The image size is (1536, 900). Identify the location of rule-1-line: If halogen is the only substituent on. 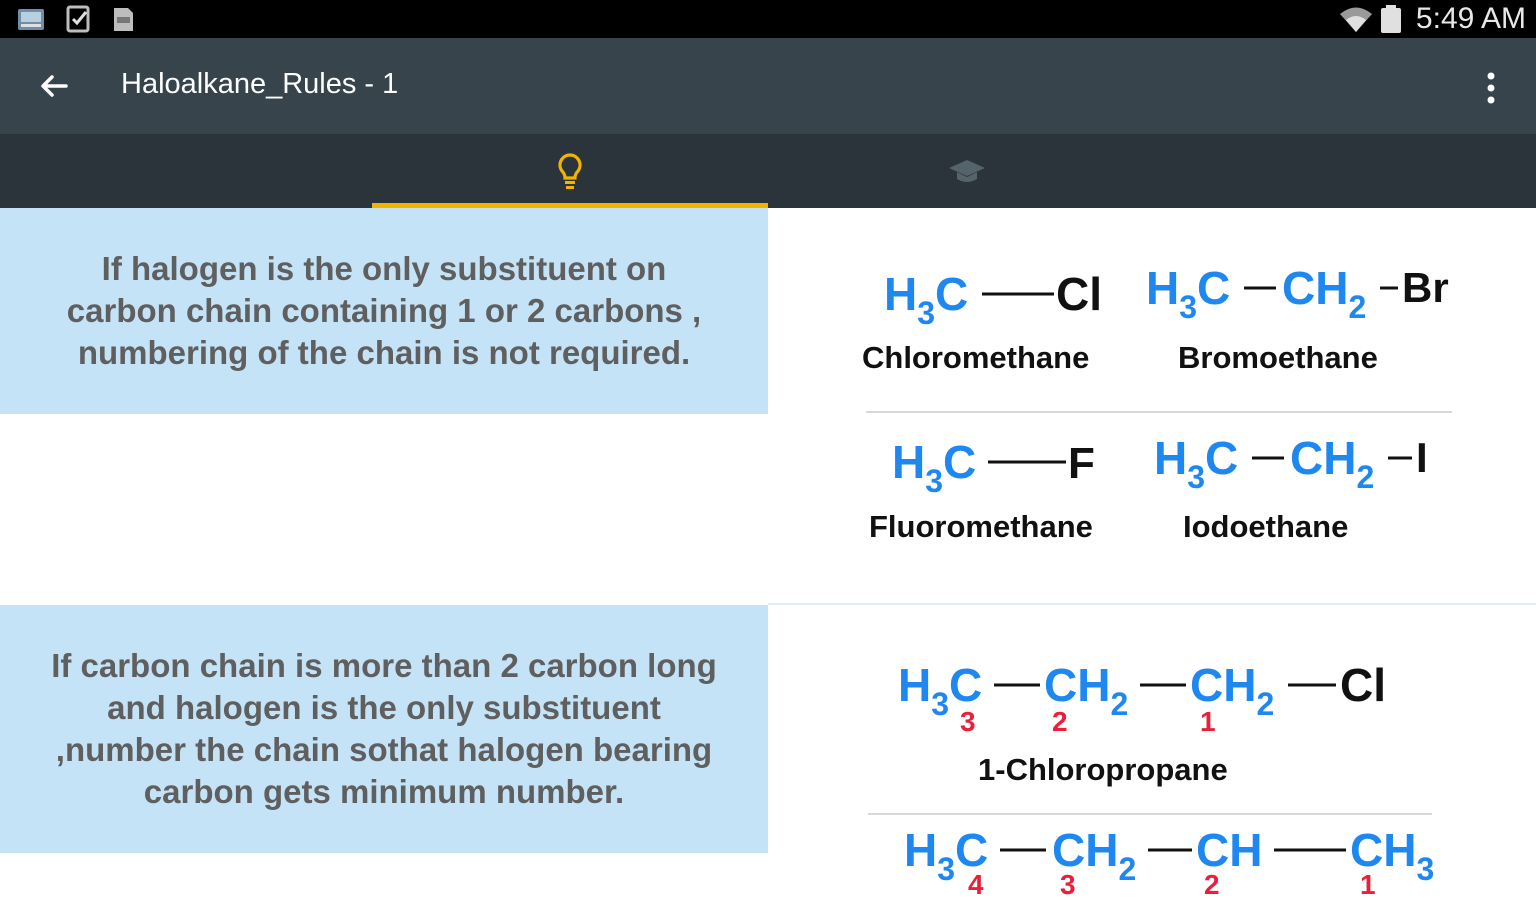
(384, 268).